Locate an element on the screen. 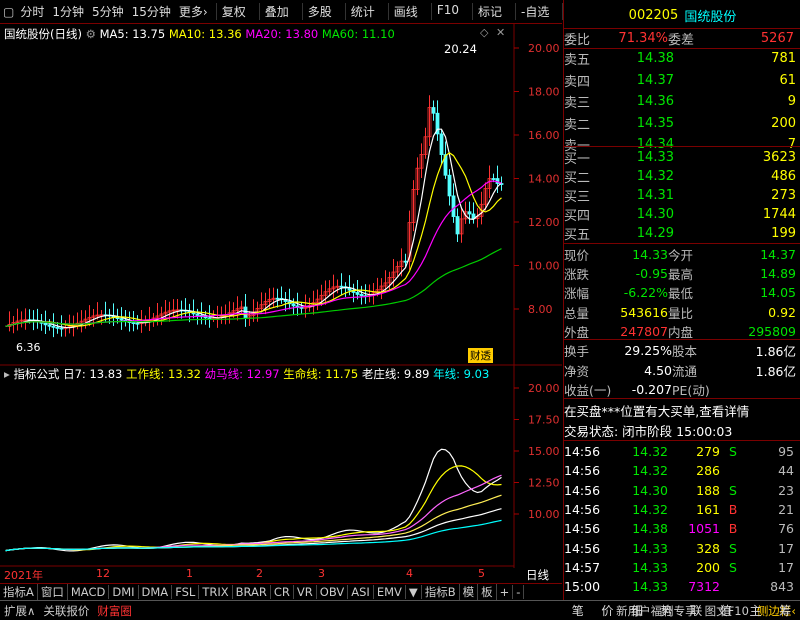  quote-tab: 主 is located at coordinates (756, 610).